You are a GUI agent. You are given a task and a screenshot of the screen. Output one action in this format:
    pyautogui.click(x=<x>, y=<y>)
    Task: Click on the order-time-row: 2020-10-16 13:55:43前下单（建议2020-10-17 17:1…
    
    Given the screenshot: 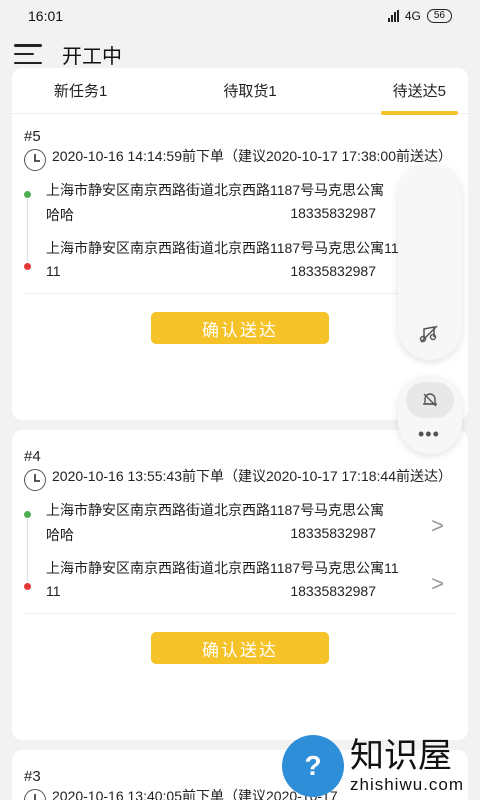 What is the action you would take?
    pyautogui.click(x=240, y=479)
    